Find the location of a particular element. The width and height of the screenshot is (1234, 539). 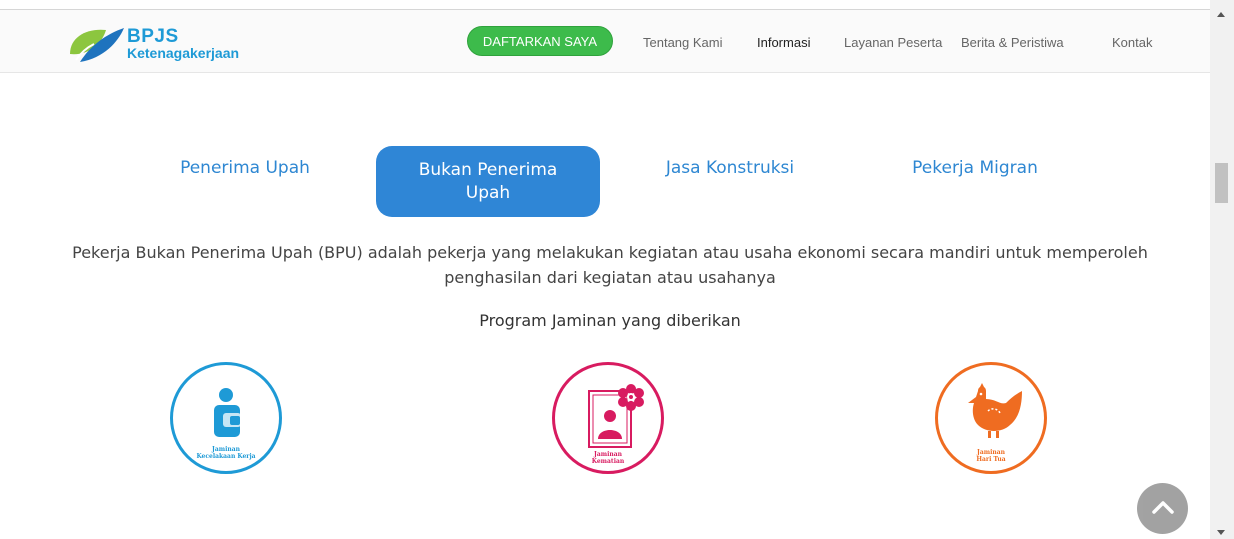

nav-berita-peristiwa: Berita & Peristiwa is located at coordinates (1012, 42).